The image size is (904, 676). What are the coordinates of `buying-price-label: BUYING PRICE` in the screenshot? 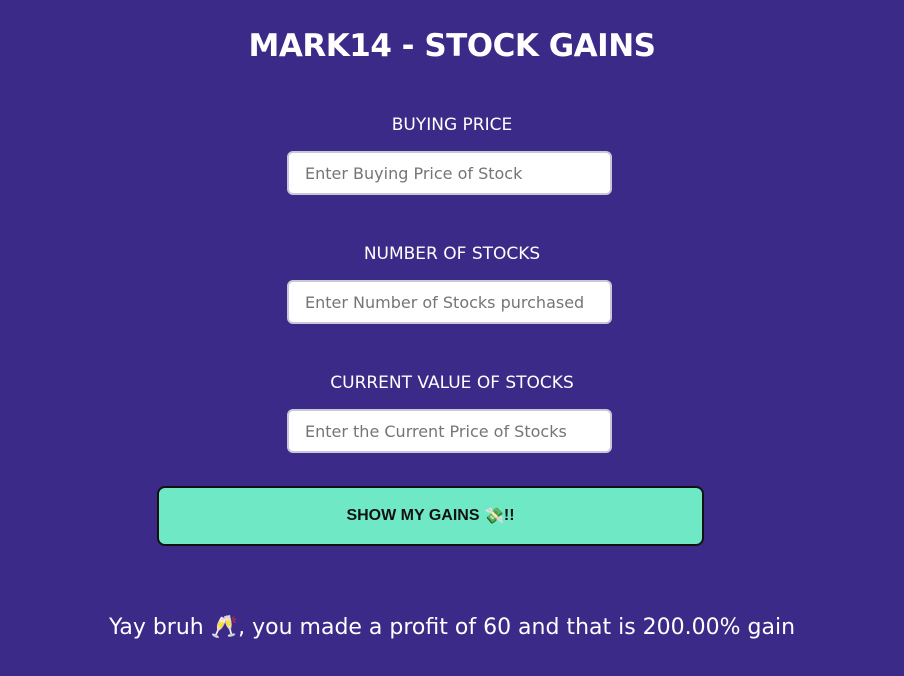 It's located at (452, 125).